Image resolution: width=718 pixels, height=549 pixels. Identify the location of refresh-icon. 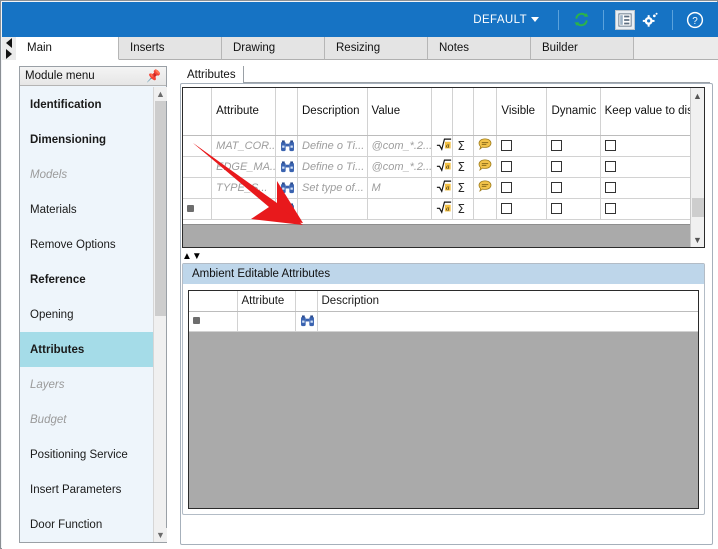
(581, 20).